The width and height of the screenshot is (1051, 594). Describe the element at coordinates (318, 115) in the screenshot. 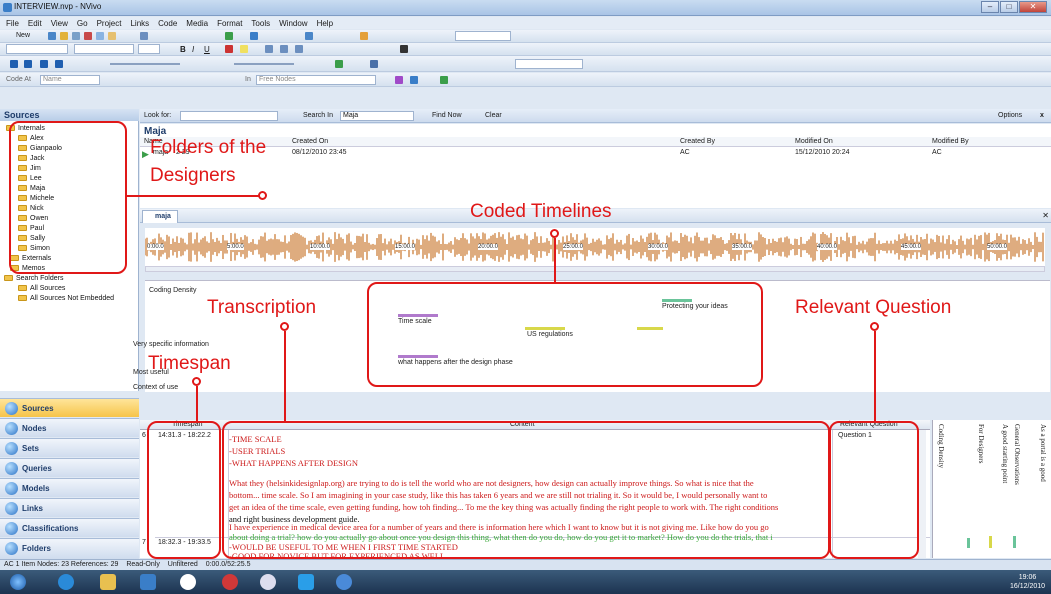

I see `search-in-button: Search In` at that location.